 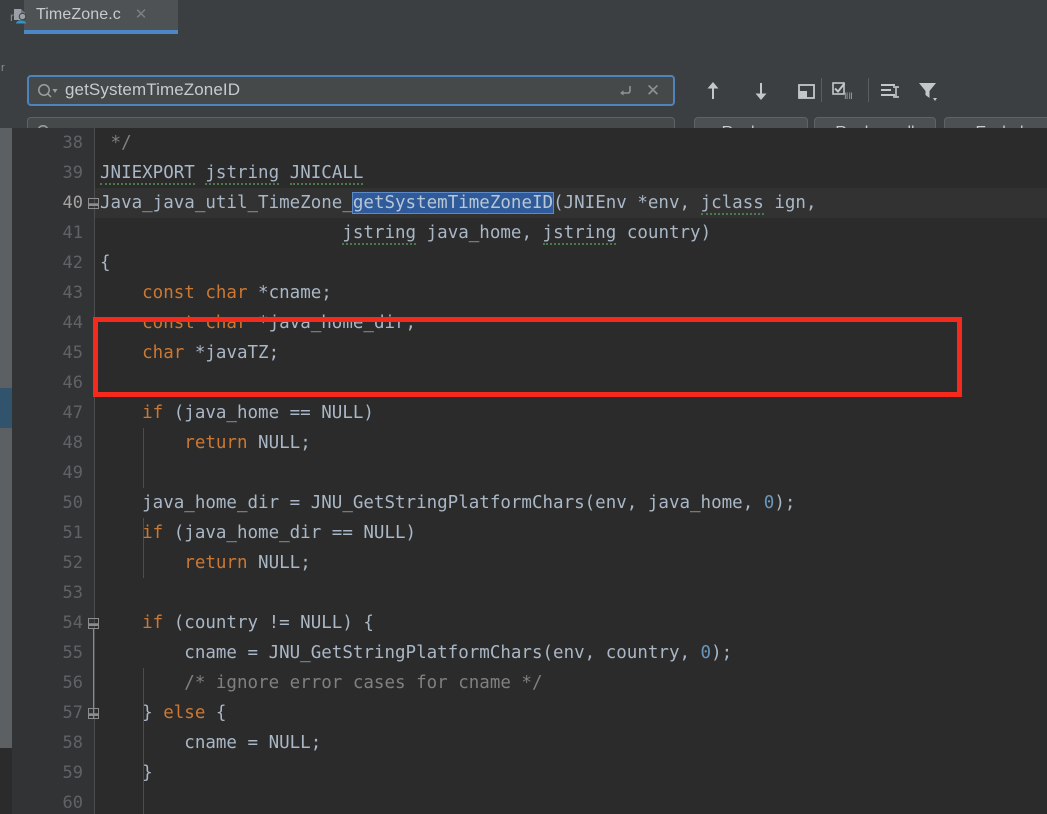 What do you see at coordinates (890, 91) in the screenshot?
I see `words-icon` at bounding box center [890, 91].